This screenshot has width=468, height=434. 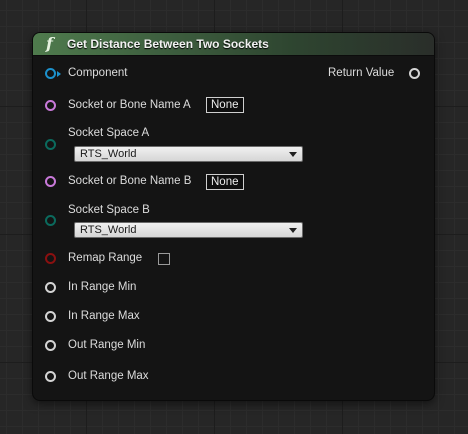 I want to click on return-value-pin, so click(x=414, y=73).